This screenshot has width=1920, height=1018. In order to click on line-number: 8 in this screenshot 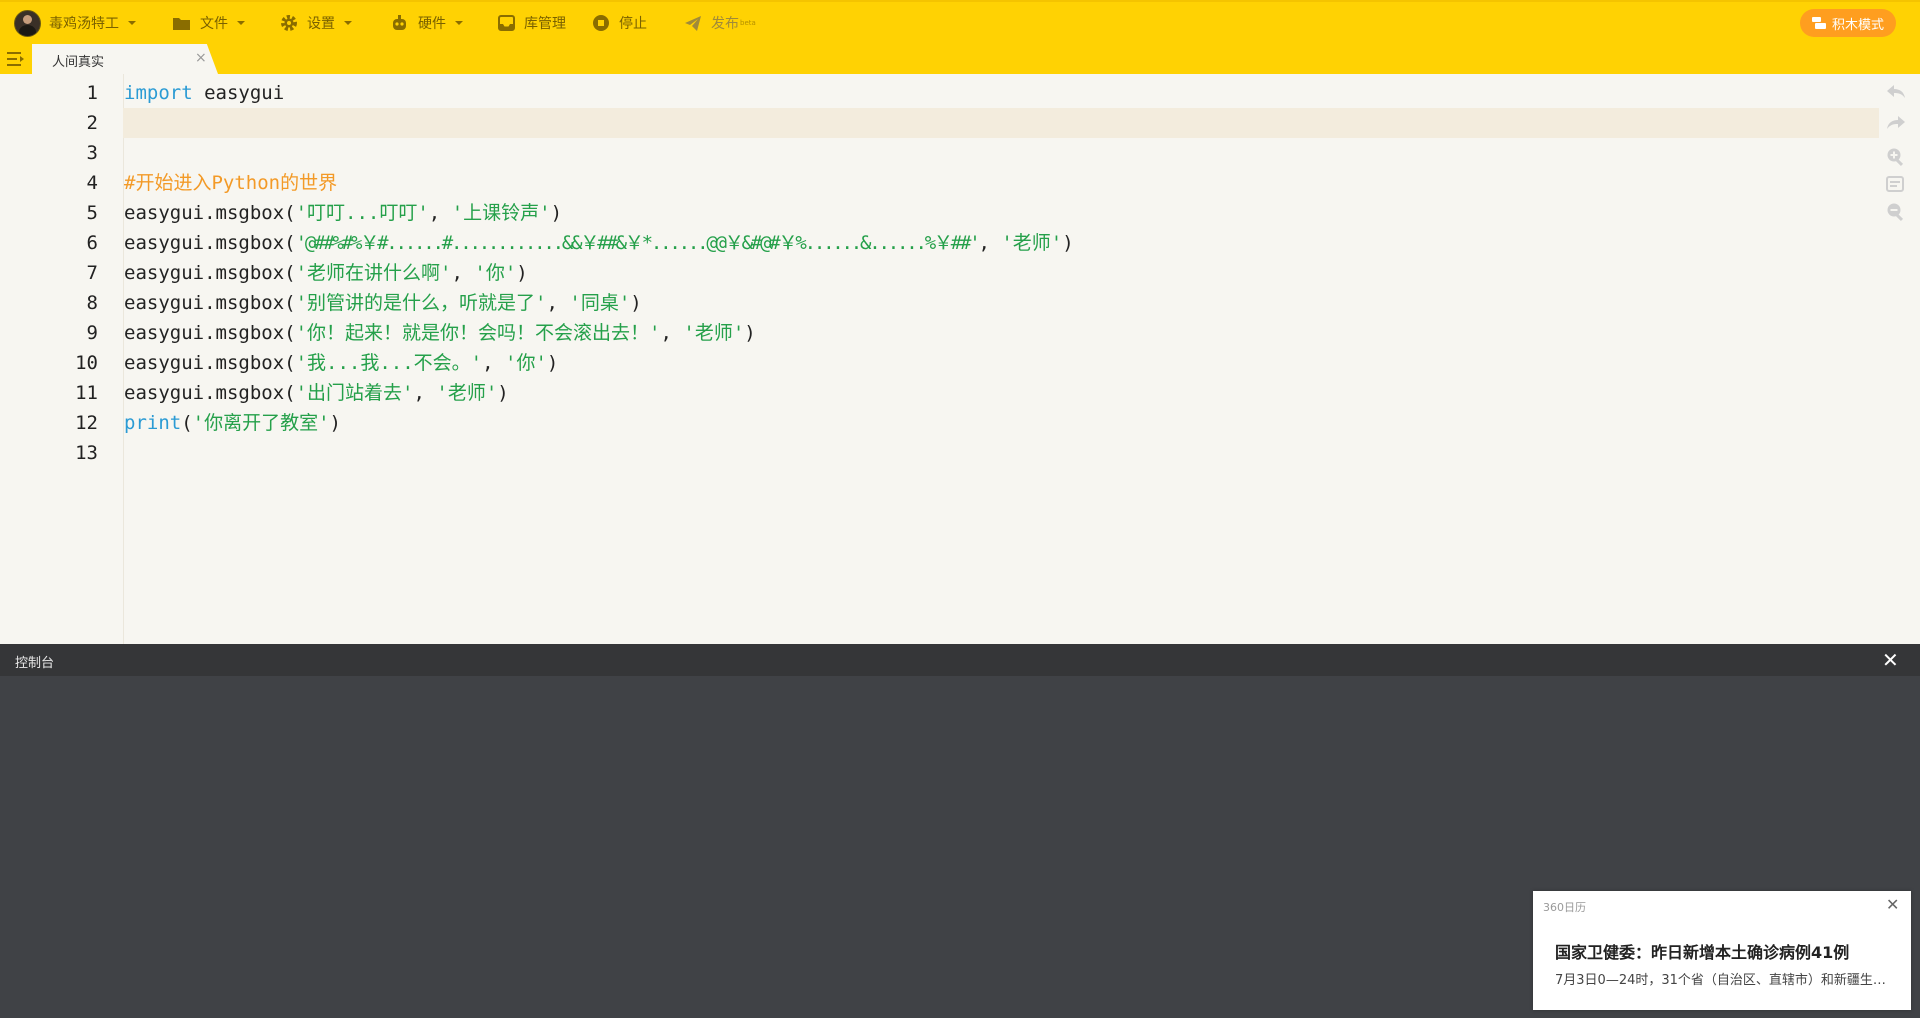, I will do `click(92, 303)`.